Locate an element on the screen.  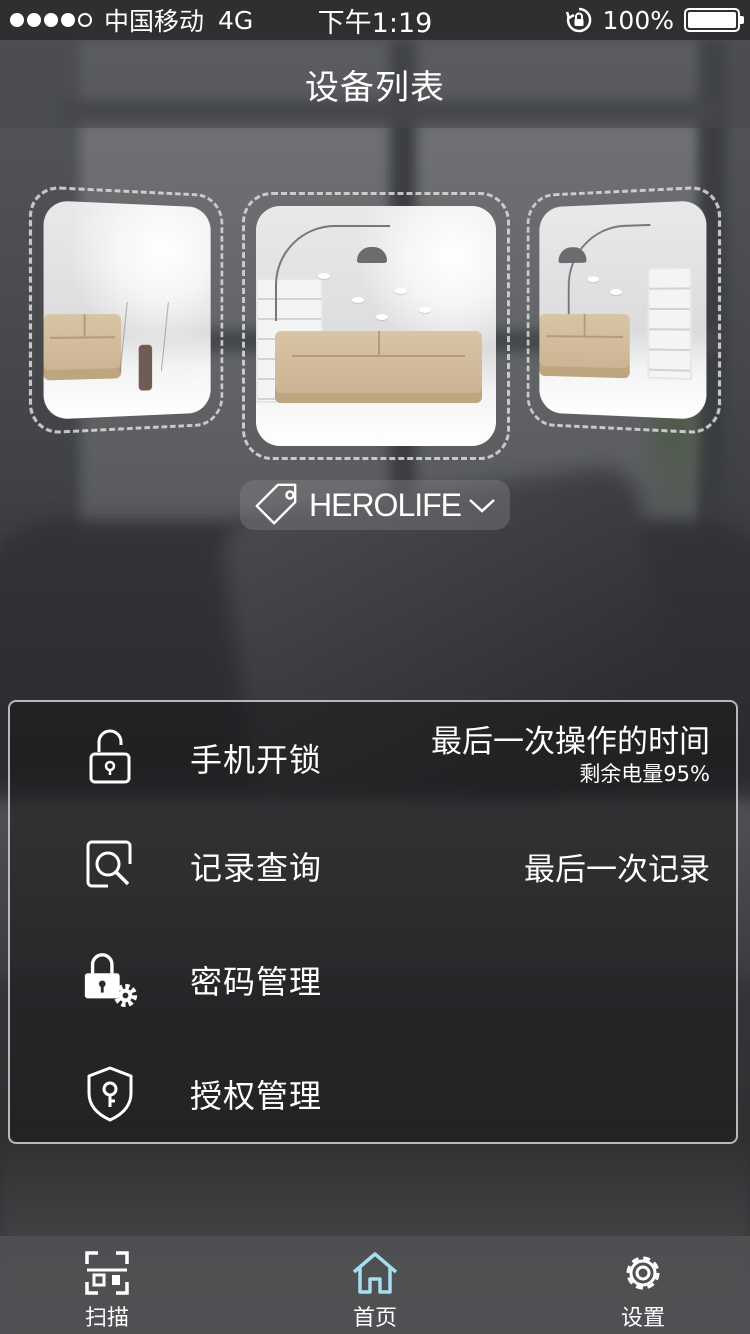
last-operation-time: 最后一次操作的时间 is located at coordinates (570, 742).